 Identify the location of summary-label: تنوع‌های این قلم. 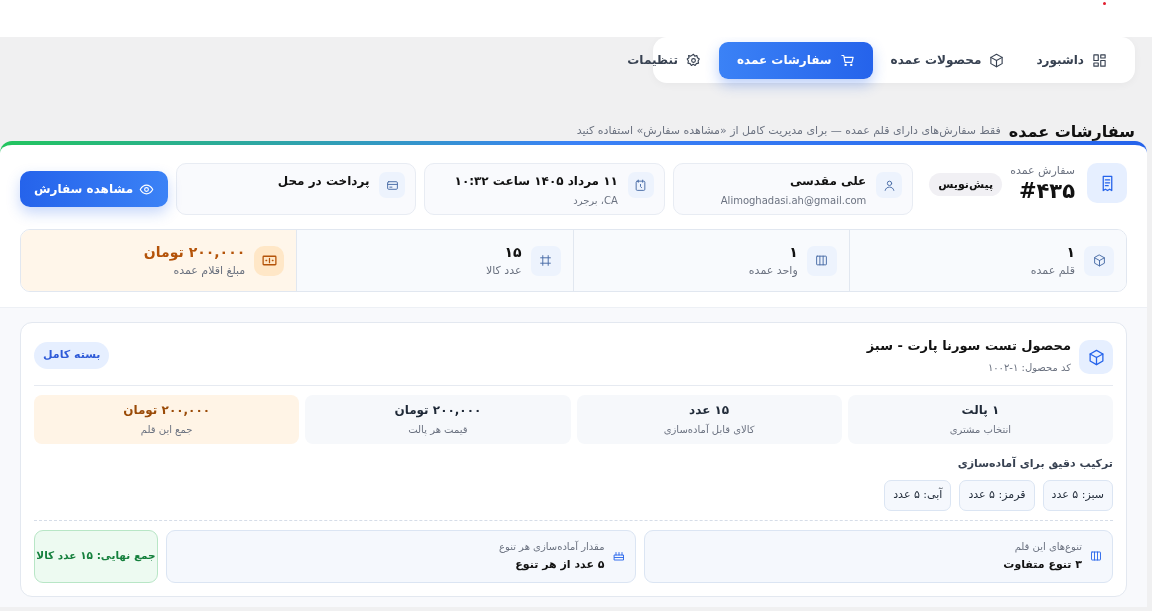
(1047, 546).